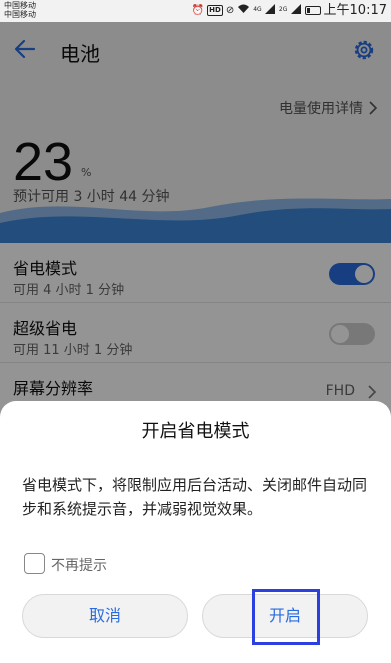 The width and height of the screenshot is (391, 663). I want to click on hd-badge: HD, so click(215, 10).